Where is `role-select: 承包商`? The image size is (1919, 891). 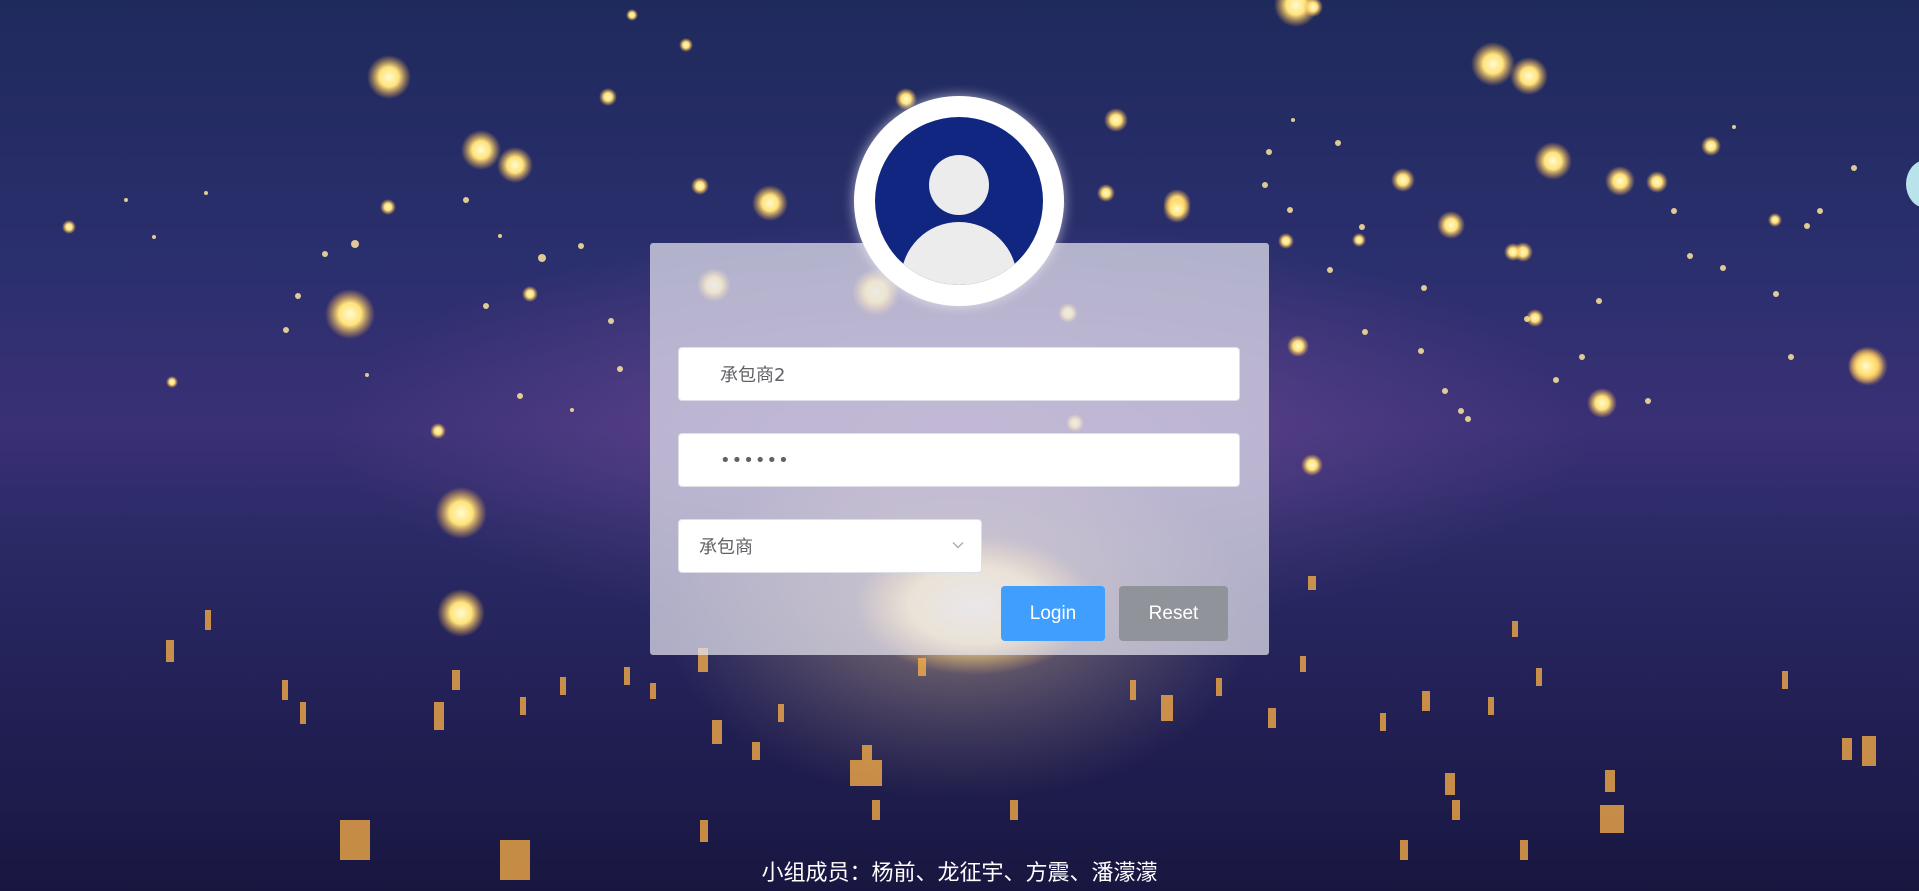
role-select: 承包商 is located at coordinates (830, 546).